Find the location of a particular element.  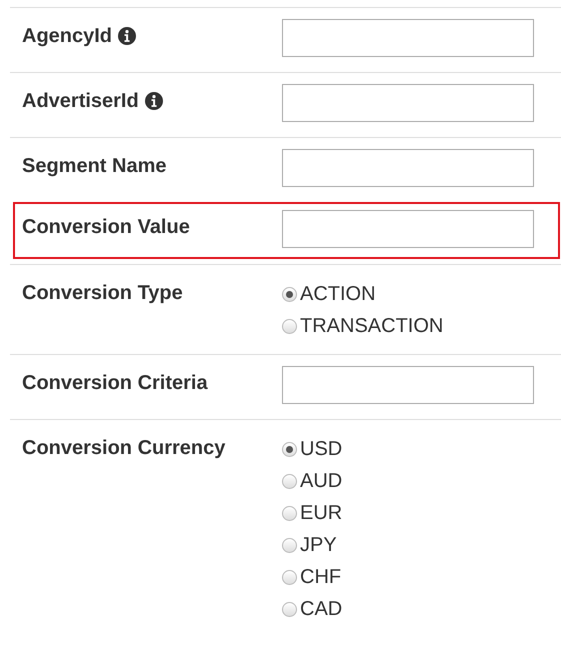

radio-option: CAD is located at coordinates (312, 609).